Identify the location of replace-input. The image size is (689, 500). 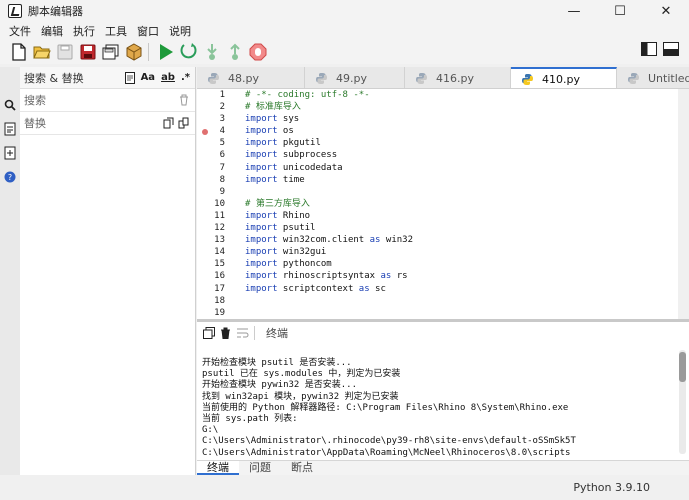
(84, 123).